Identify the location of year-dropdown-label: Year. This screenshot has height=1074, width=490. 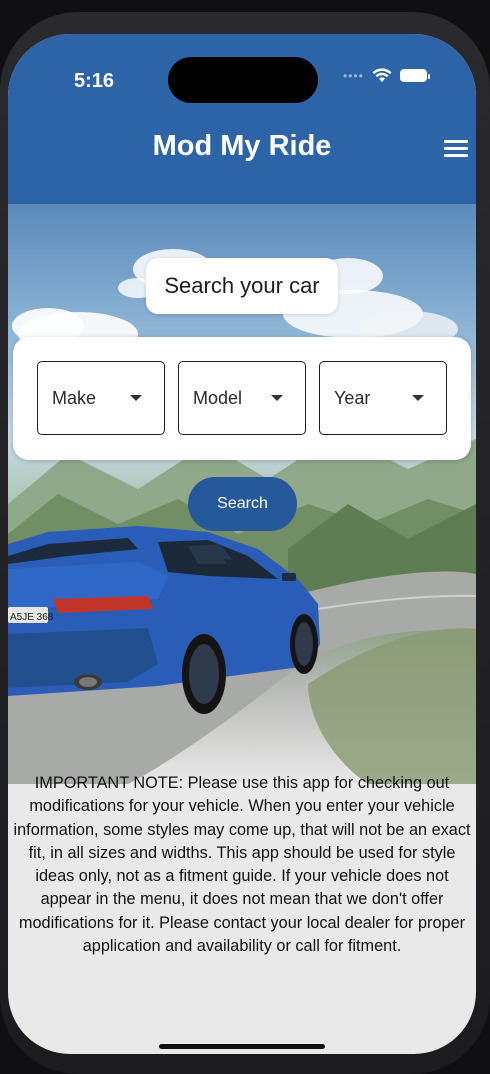
(352, 397).